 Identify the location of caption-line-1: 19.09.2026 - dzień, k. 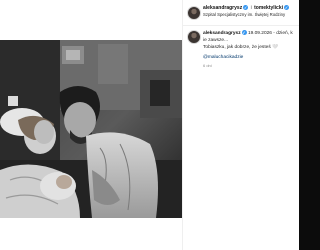
(270, 33).